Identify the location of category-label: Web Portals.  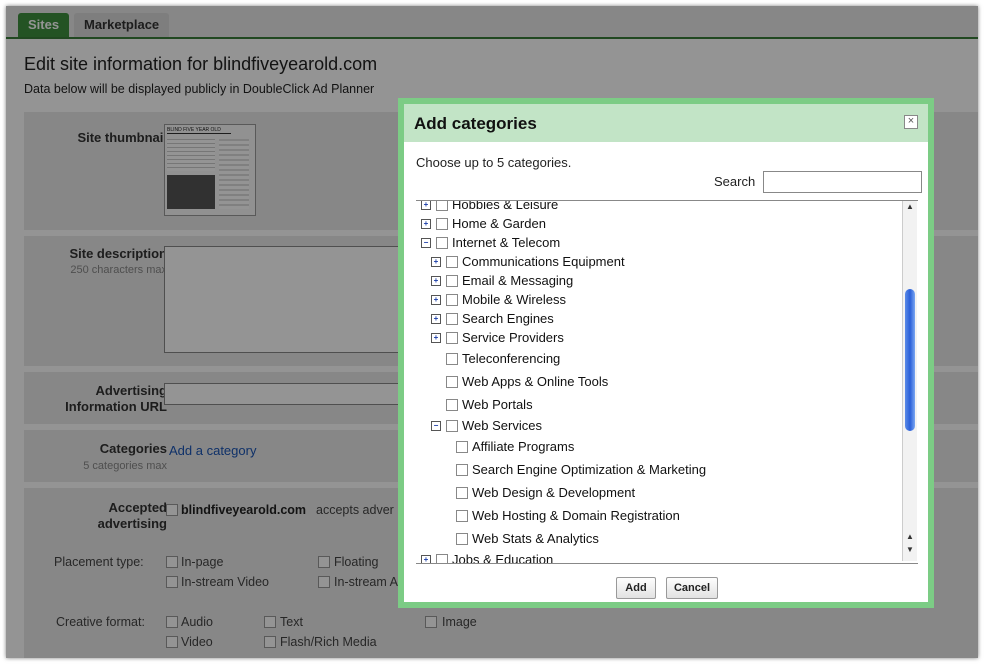
(497, 404).